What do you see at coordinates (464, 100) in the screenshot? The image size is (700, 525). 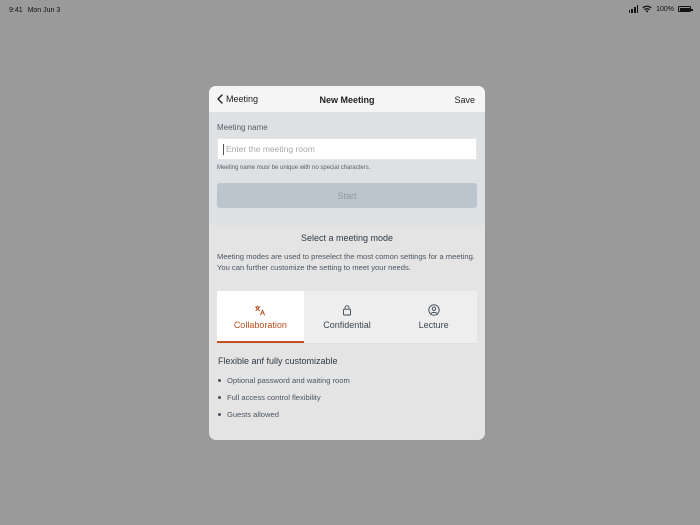 I see `save-button: Save` at bounding box center [464, 100].